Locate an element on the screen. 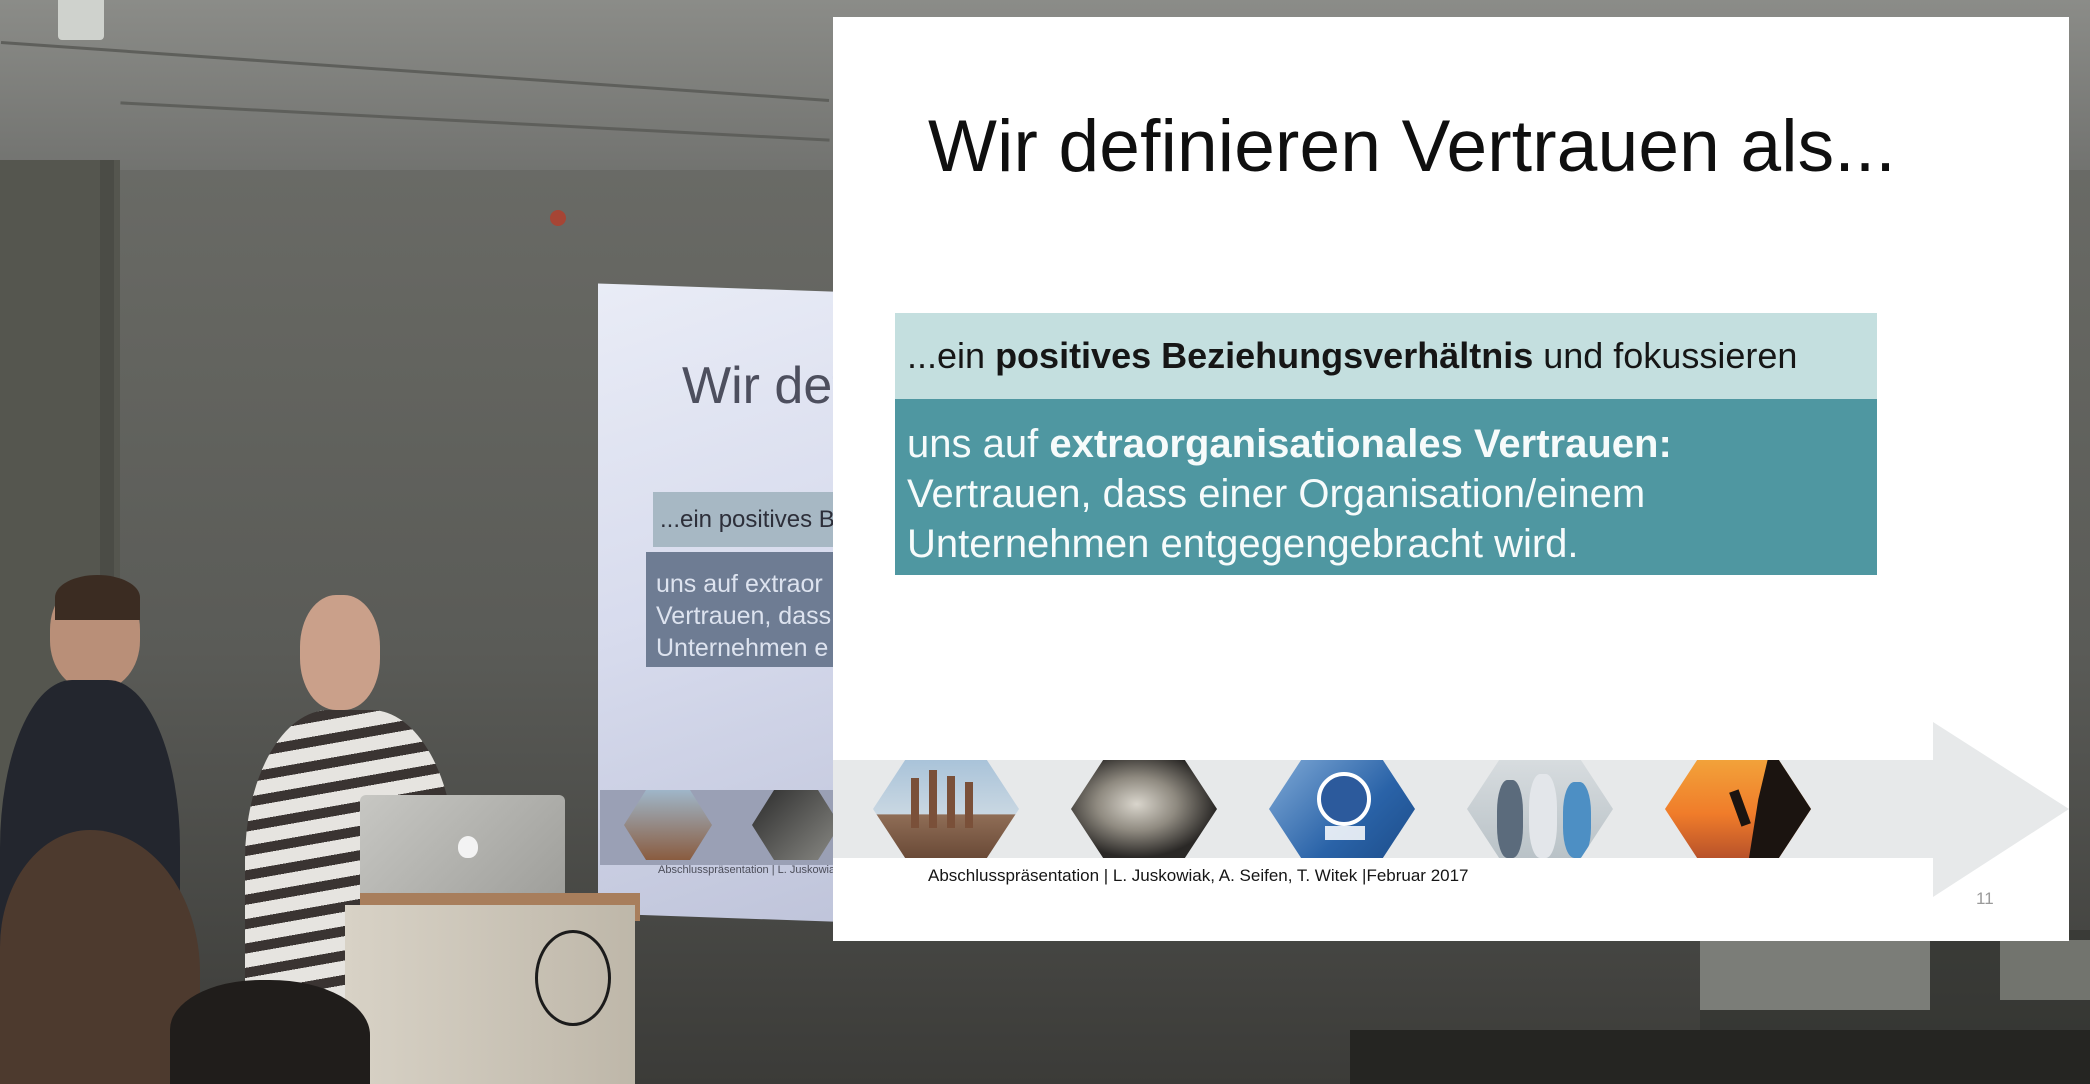 This screenshot has height=1084, width=2090. projected-dark-line: Vertrauen, dass is located at coordinates (744, 616).